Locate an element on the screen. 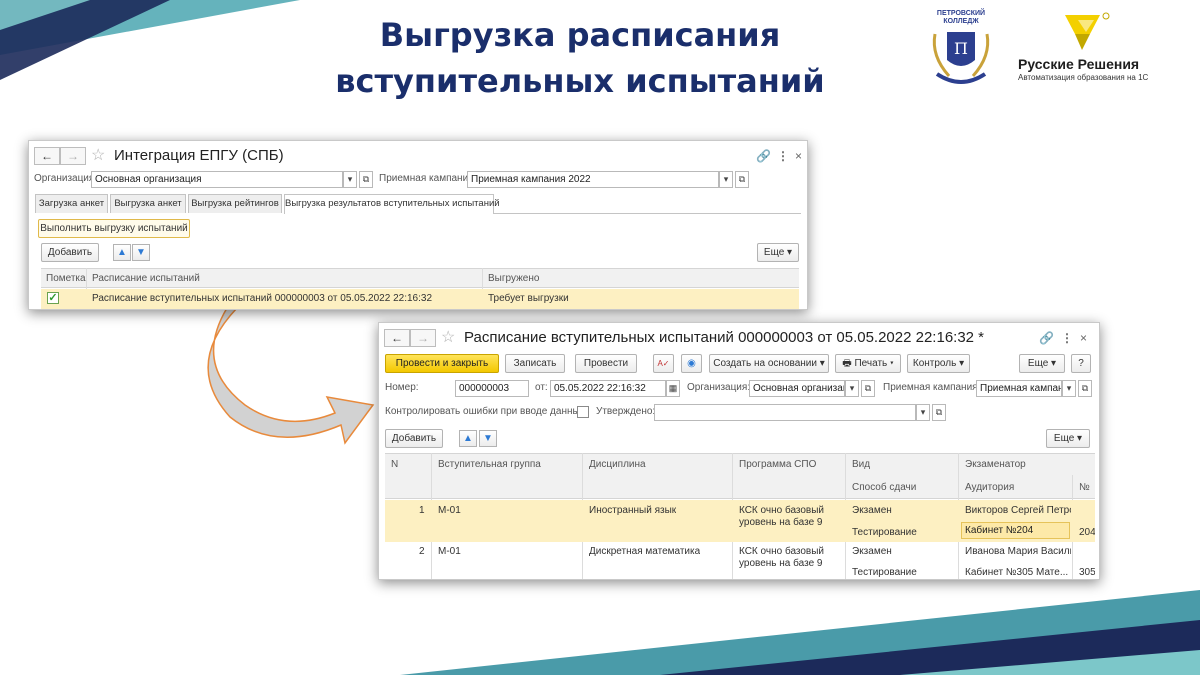 This screenshot has height=675, width=1200. more-label: Еще is located at coordinates (1064, 438).